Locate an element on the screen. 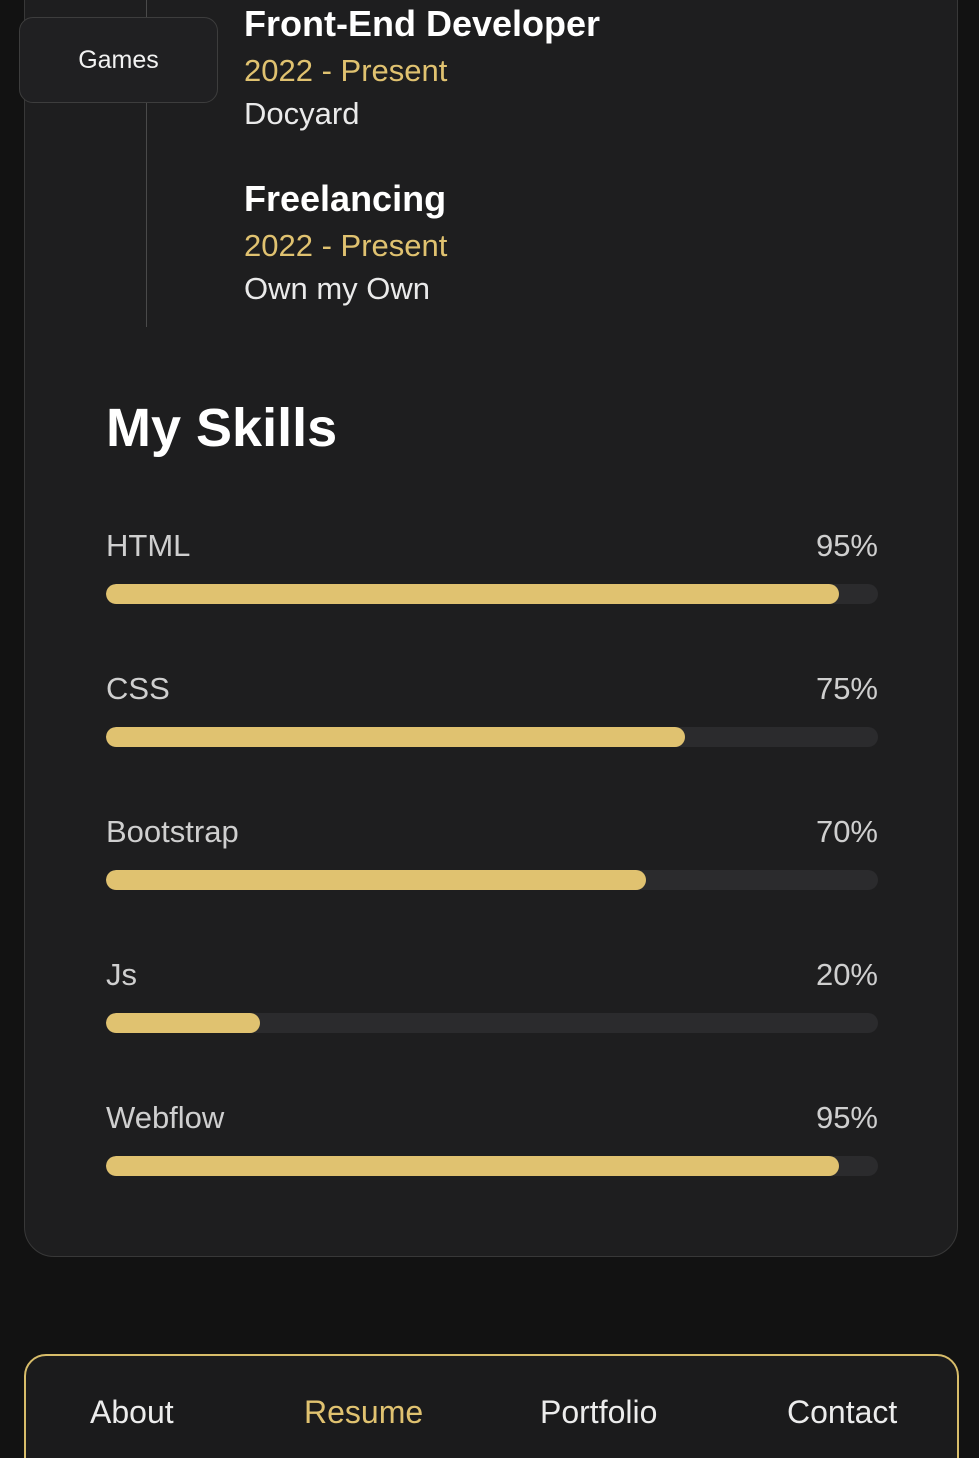 Image resolution: width=979 pixels, height=1458 pixels. skill-css: CSS 75% is located at coordinates (492, 709).